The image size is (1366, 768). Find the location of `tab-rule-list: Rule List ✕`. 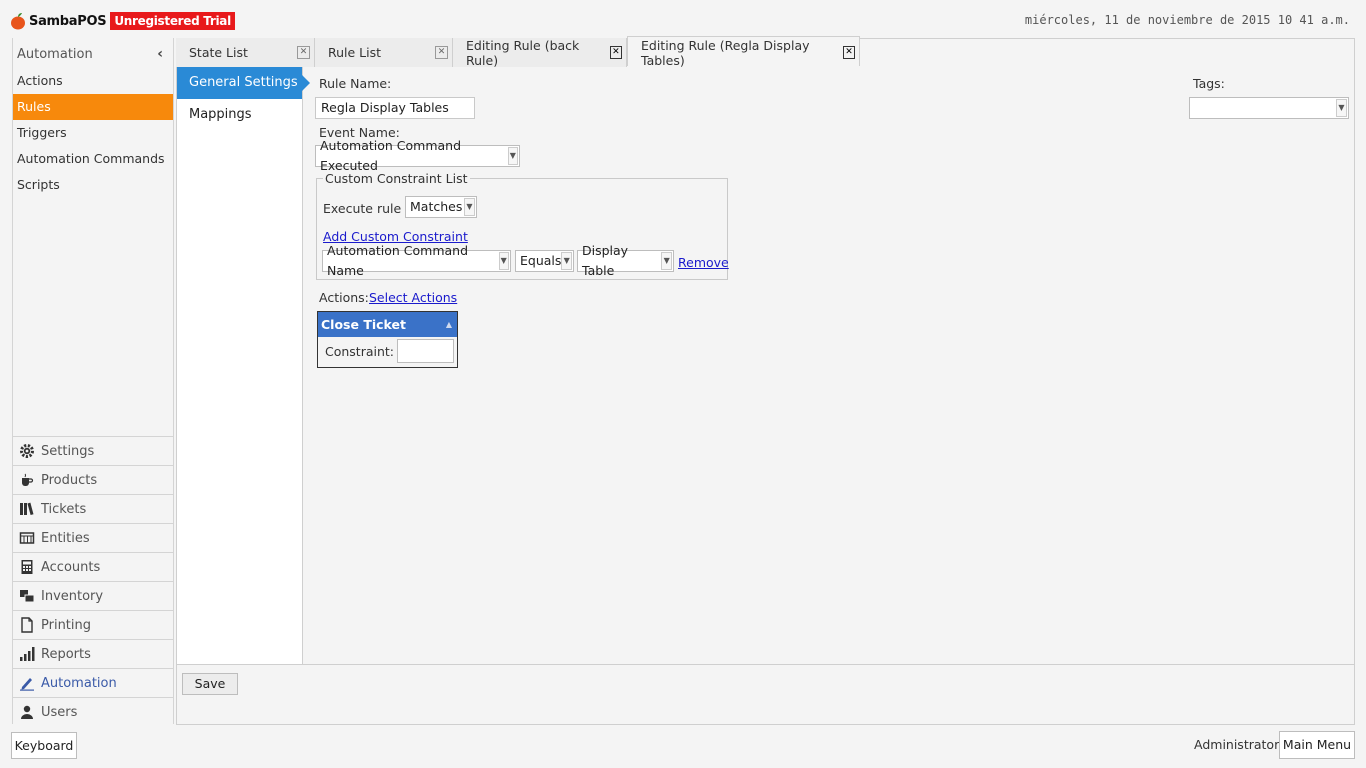

tab-rule-list: Rule List ✕ is located at coordinates (384, 52).